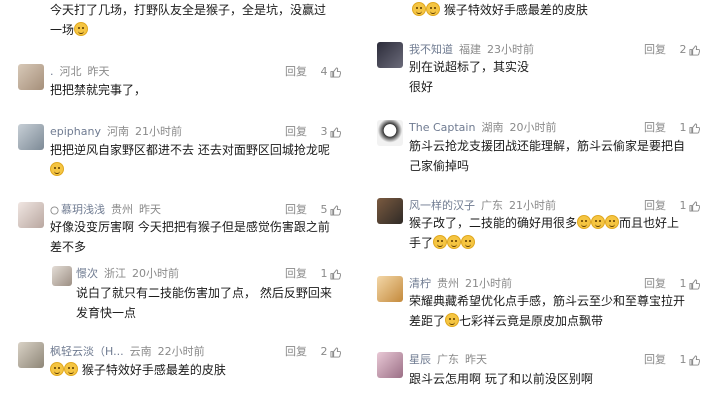 The image size is (720, 405). Describe the element at coordinates (115, 273) in the screenshot. I see `location: 浙江` at that location.